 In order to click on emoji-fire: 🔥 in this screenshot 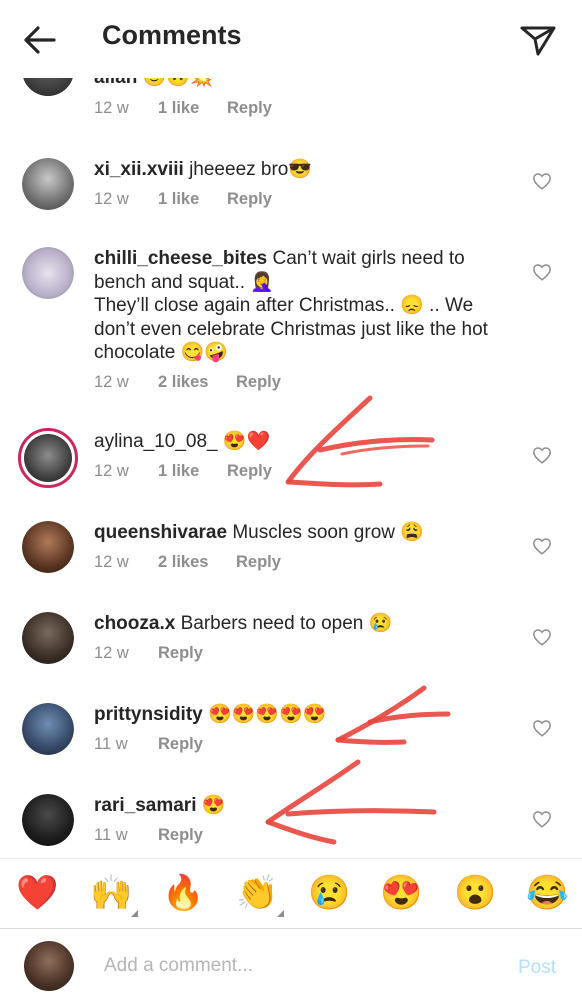, I will do `click(183, 893)`.